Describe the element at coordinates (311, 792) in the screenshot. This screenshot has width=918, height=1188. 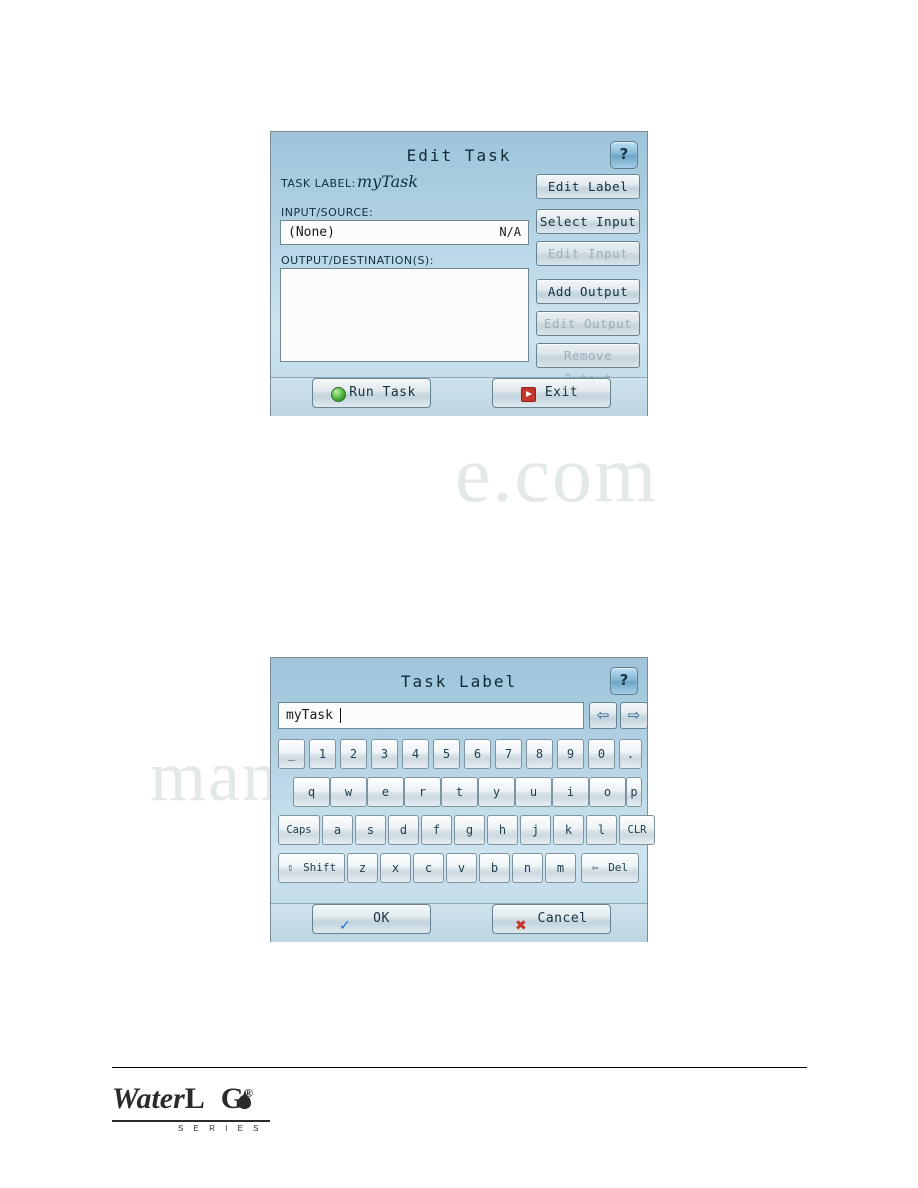
I see `key-q: q` at that location.